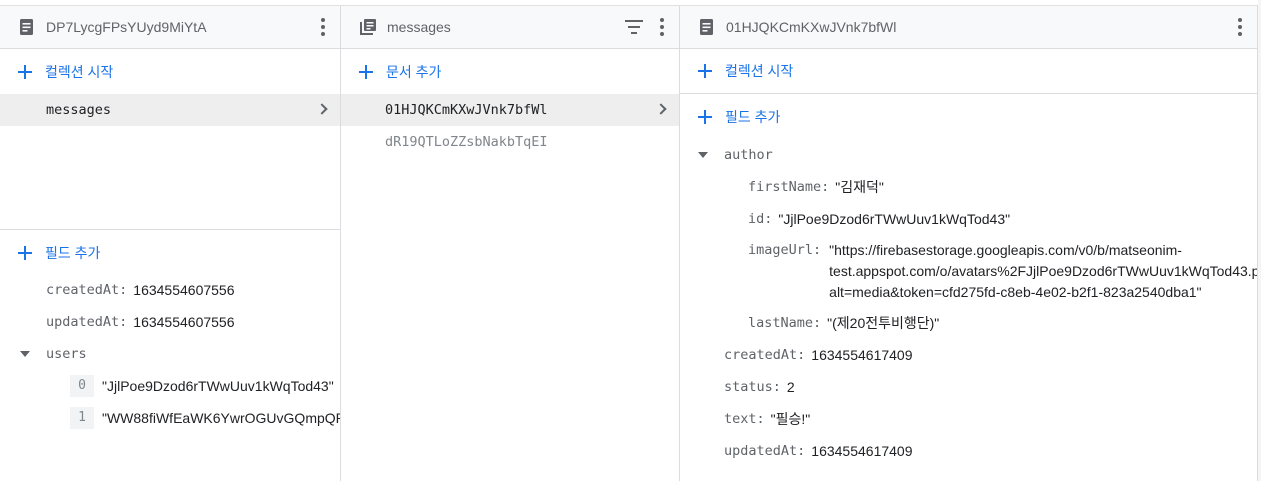 The width and height of the screenshot is (1261, 481). What do you see at coordinates (510, 71) in the screenshot?
I see `add-document-button: 문서 추가` at bounding box center [510, 71].